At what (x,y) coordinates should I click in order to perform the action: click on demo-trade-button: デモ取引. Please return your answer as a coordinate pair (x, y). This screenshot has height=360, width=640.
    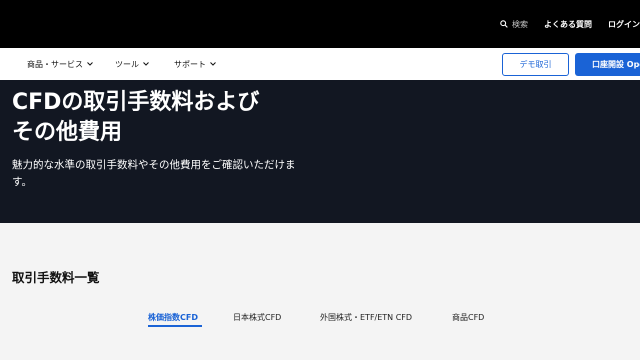
    Looking at the image, I should click on (535, 64).